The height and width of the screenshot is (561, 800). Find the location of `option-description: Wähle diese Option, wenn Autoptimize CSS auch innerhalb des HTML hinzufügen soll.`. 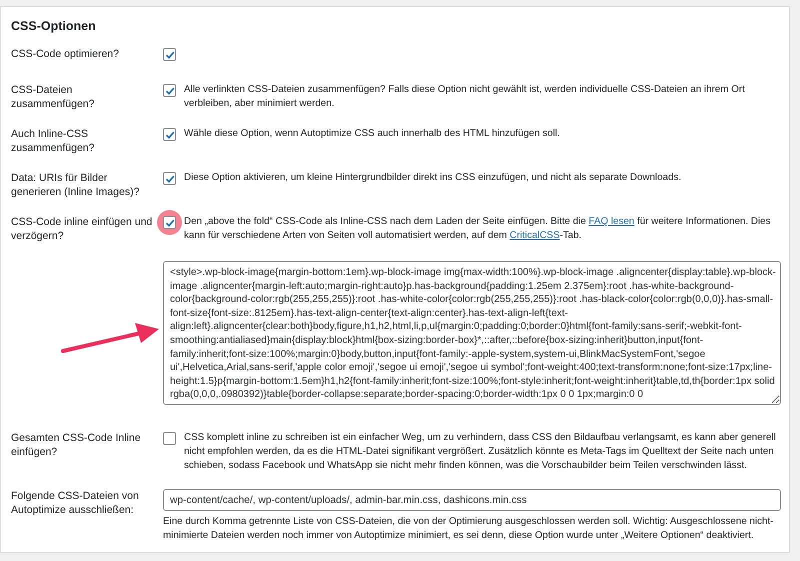

option-description: Wähle diese Option, wenn Autoptimize CSS auch innerhalb des HTML hinzufügen soll. is located at coordinates (372, 134).